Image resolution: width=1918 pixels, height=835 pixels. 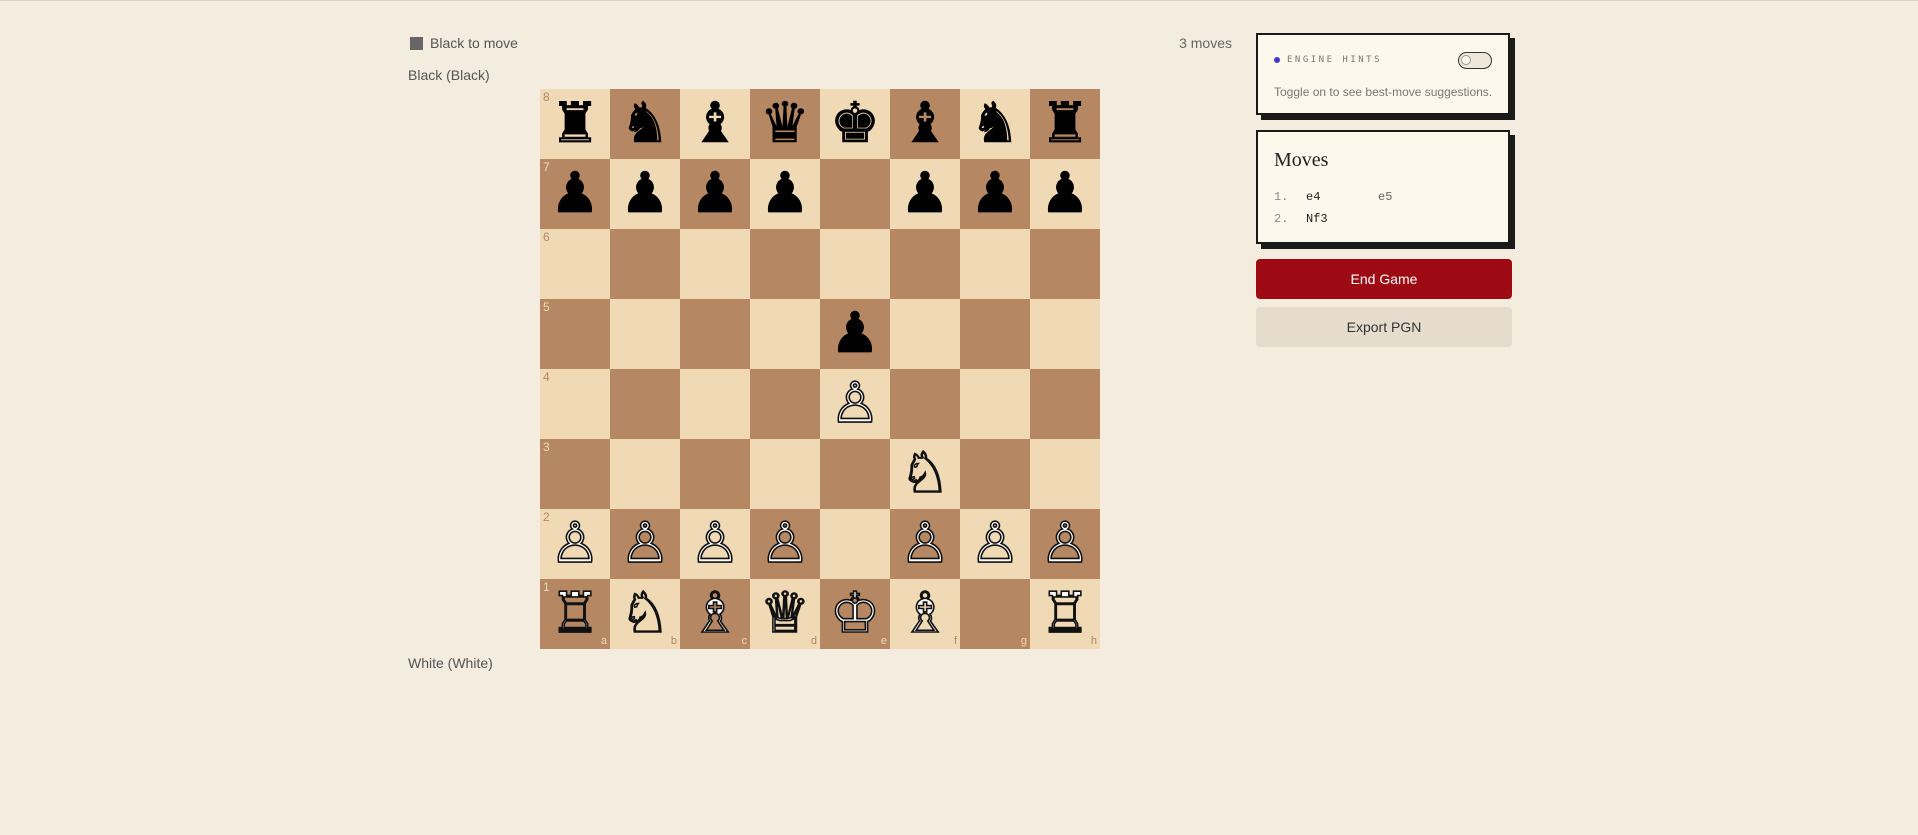 I want to click on square-e8: ♚, so click(x=855, y=124).